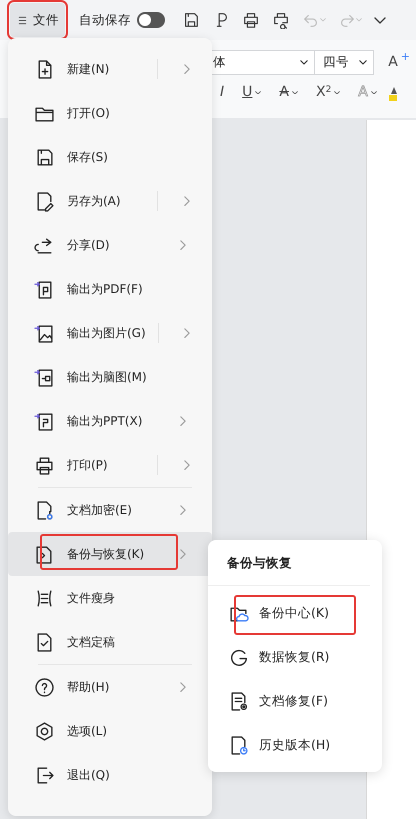 This screenshot has height=819, width=416. What do you see at coordinates (392, 92) in the screenshot?
I see `highlighter-icon` at bounding box center [392, 92].